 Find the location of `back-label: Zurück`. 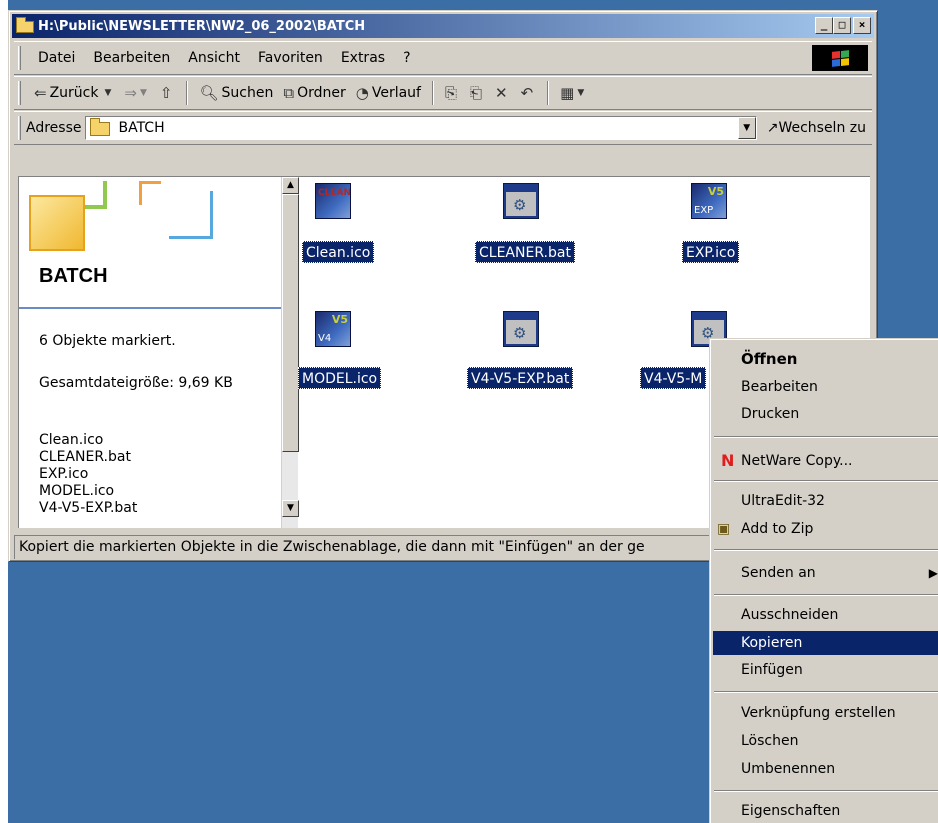

back-label: Zurück is located at coordinates (74, 93).